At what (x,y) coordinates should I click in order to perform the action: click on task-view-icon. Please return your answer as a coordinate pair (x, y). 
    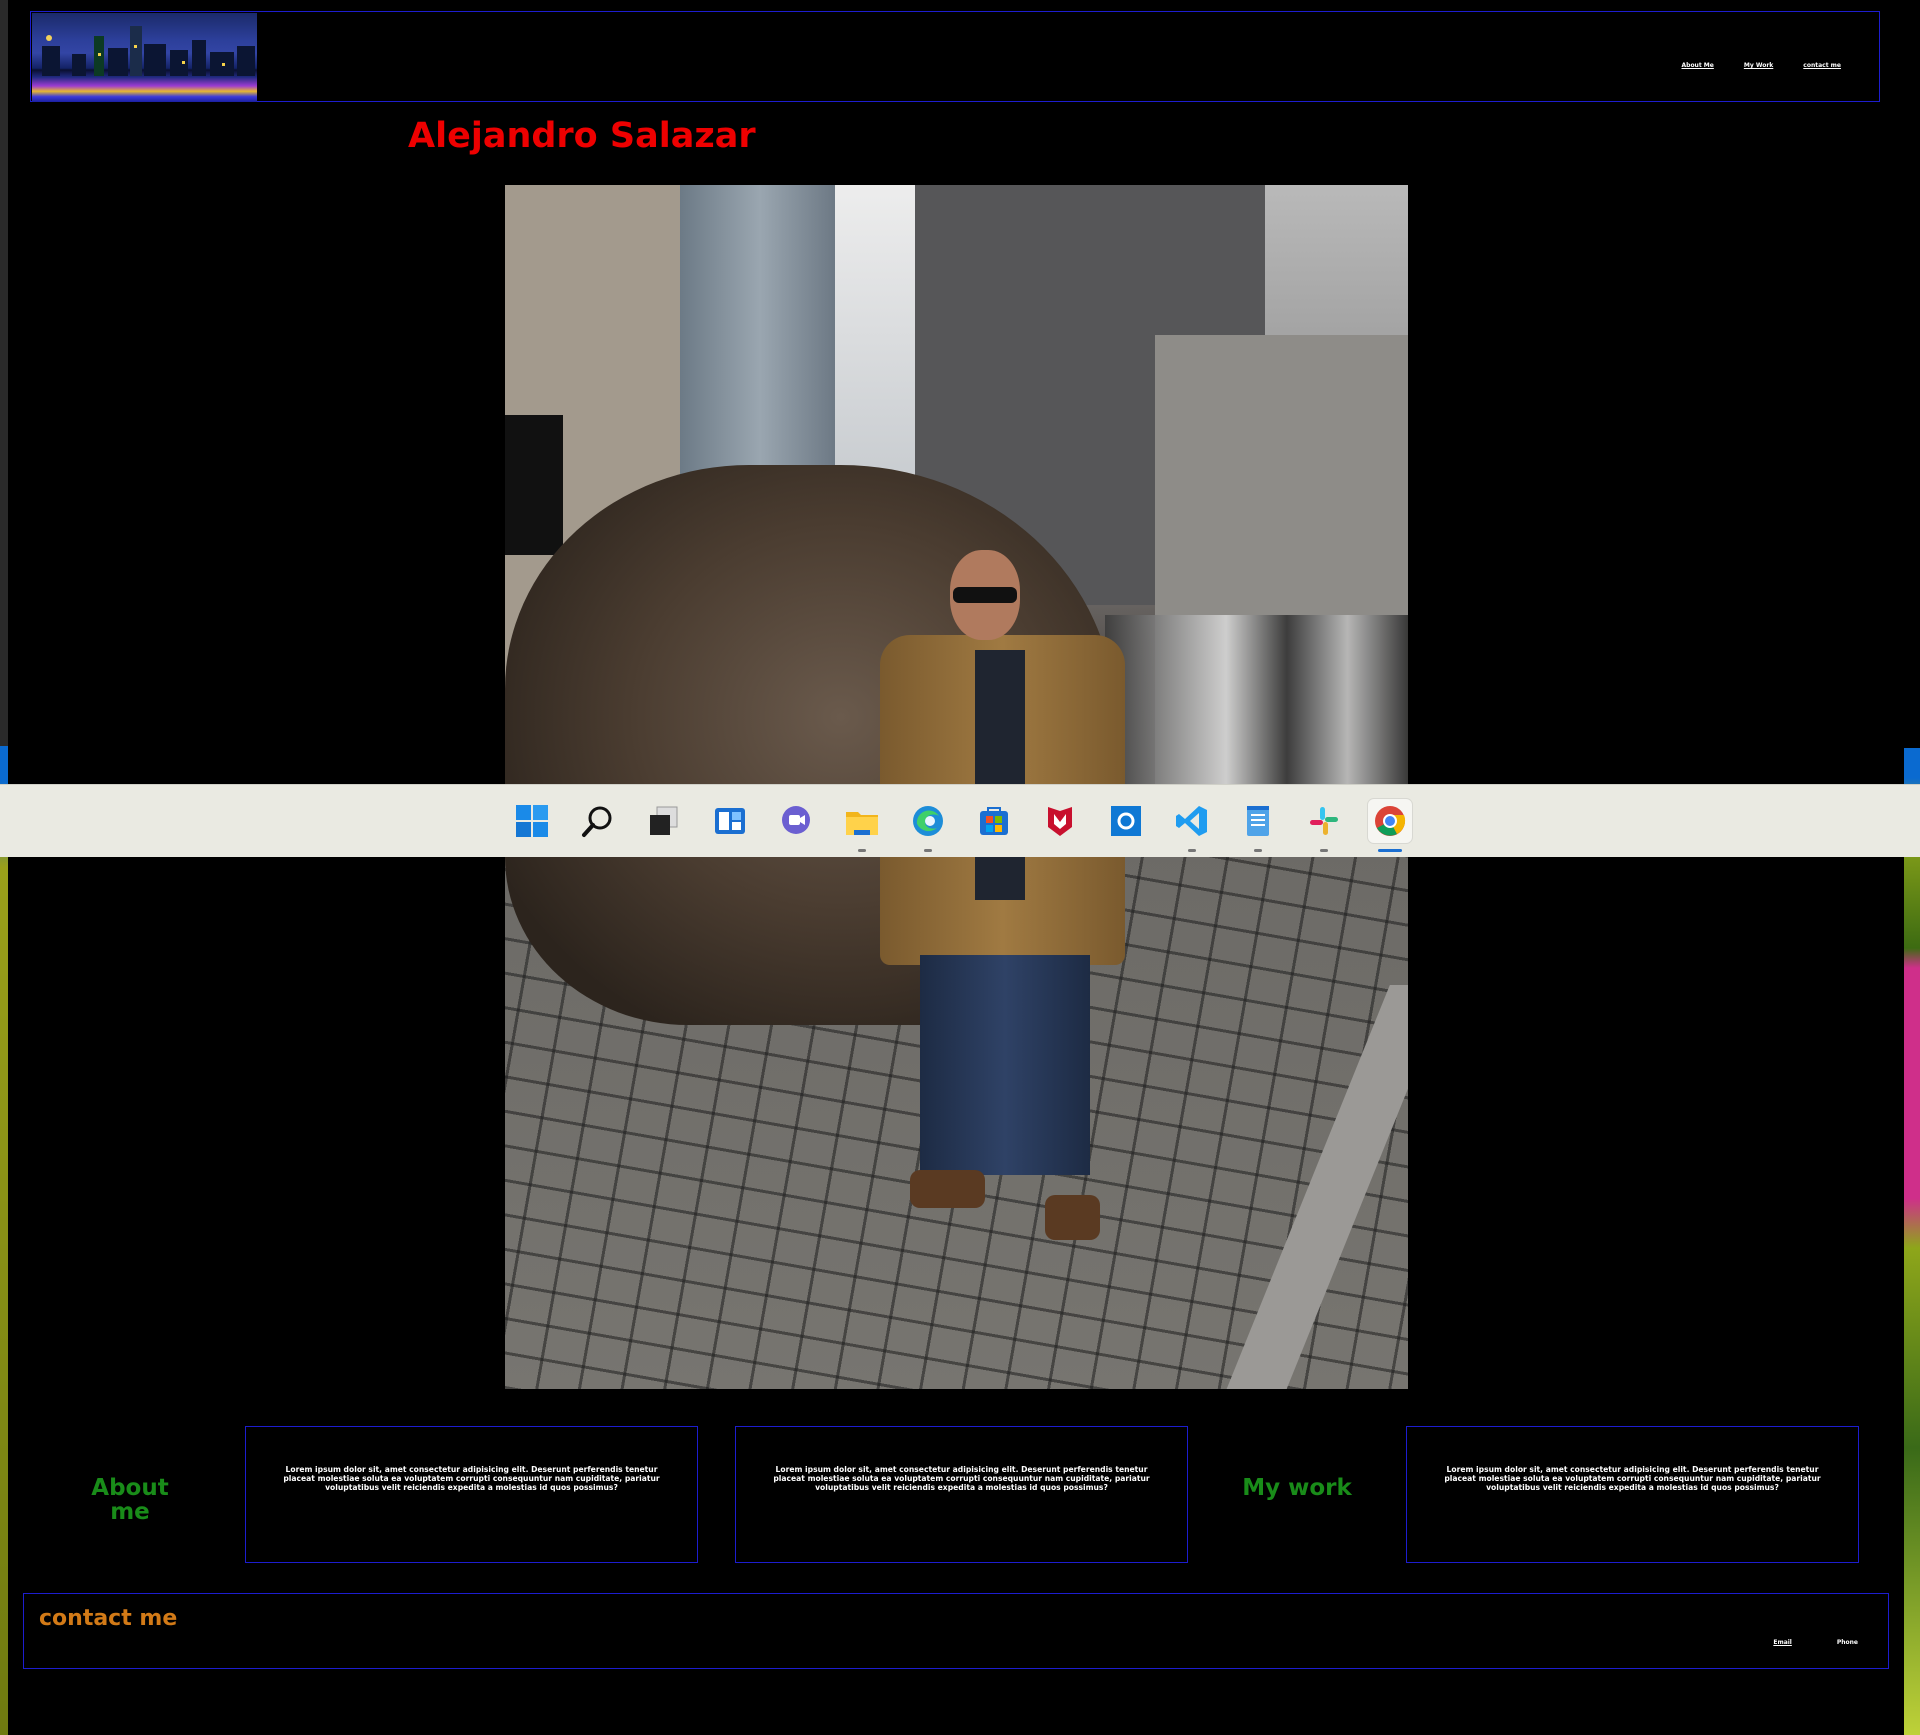
    Looking at the image, I should click on (664, 821).